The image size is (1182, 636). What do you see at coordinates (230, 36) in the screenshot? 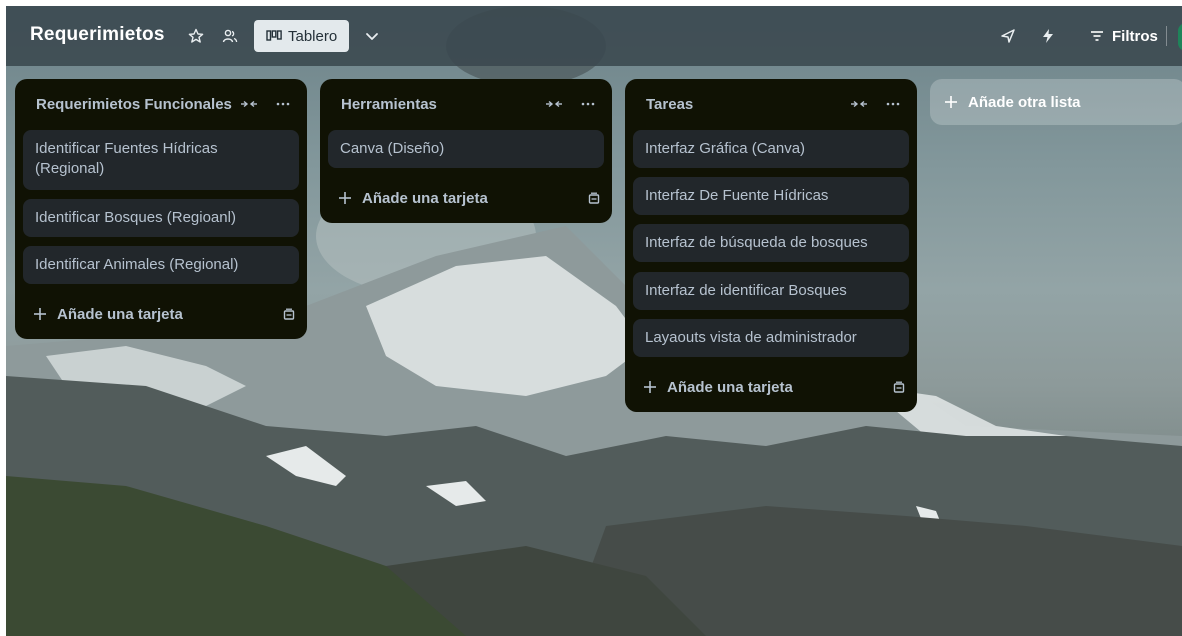
I see `workspace-visibility-icon` at bounding box center [230, 36].